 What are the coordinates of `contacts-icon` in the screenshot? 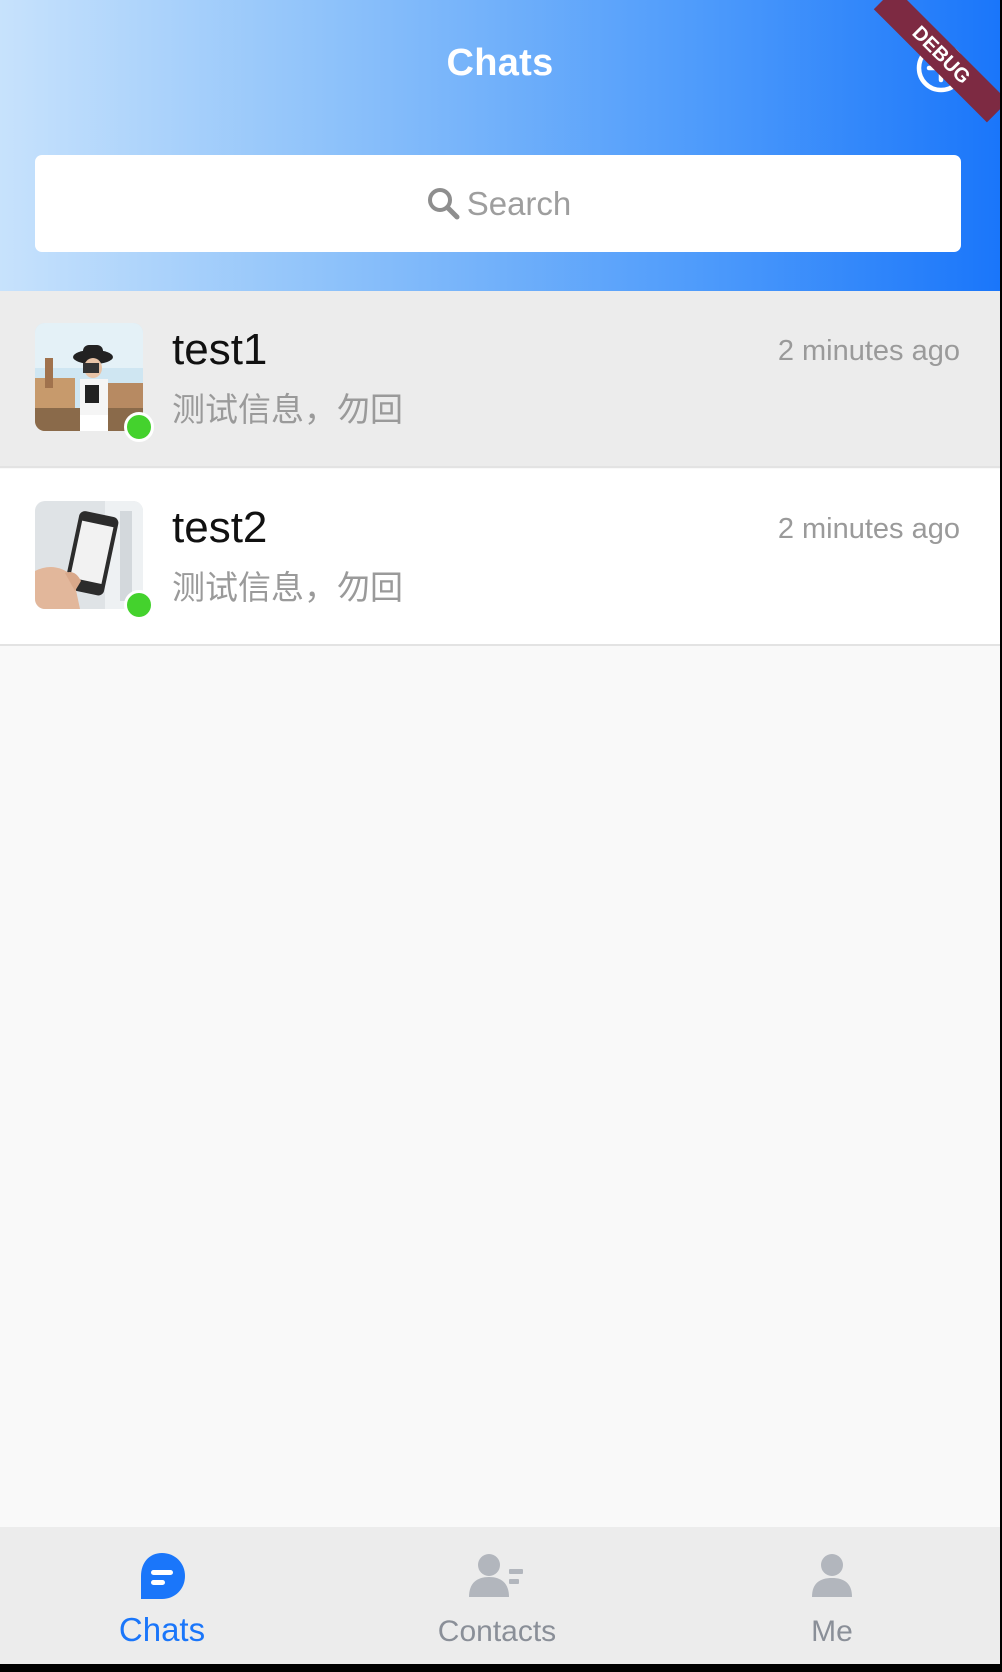 It's located at (496, 1575).